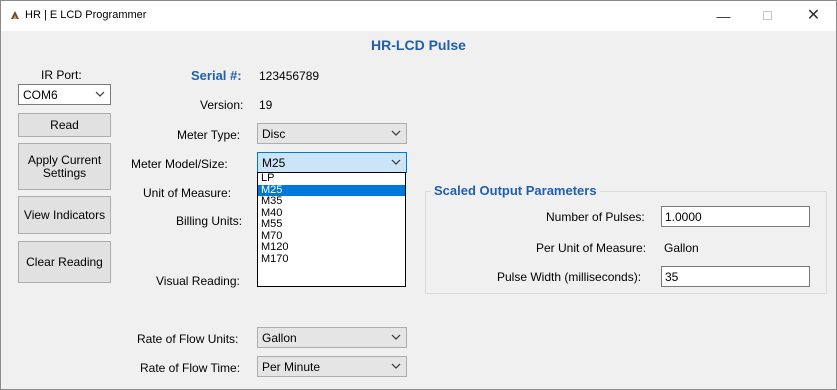 The height and width of the screenshot is (390, 837). Describe the element at coordinates (813, 16) in the screenshot. I see `close-button: ✕` at that location.